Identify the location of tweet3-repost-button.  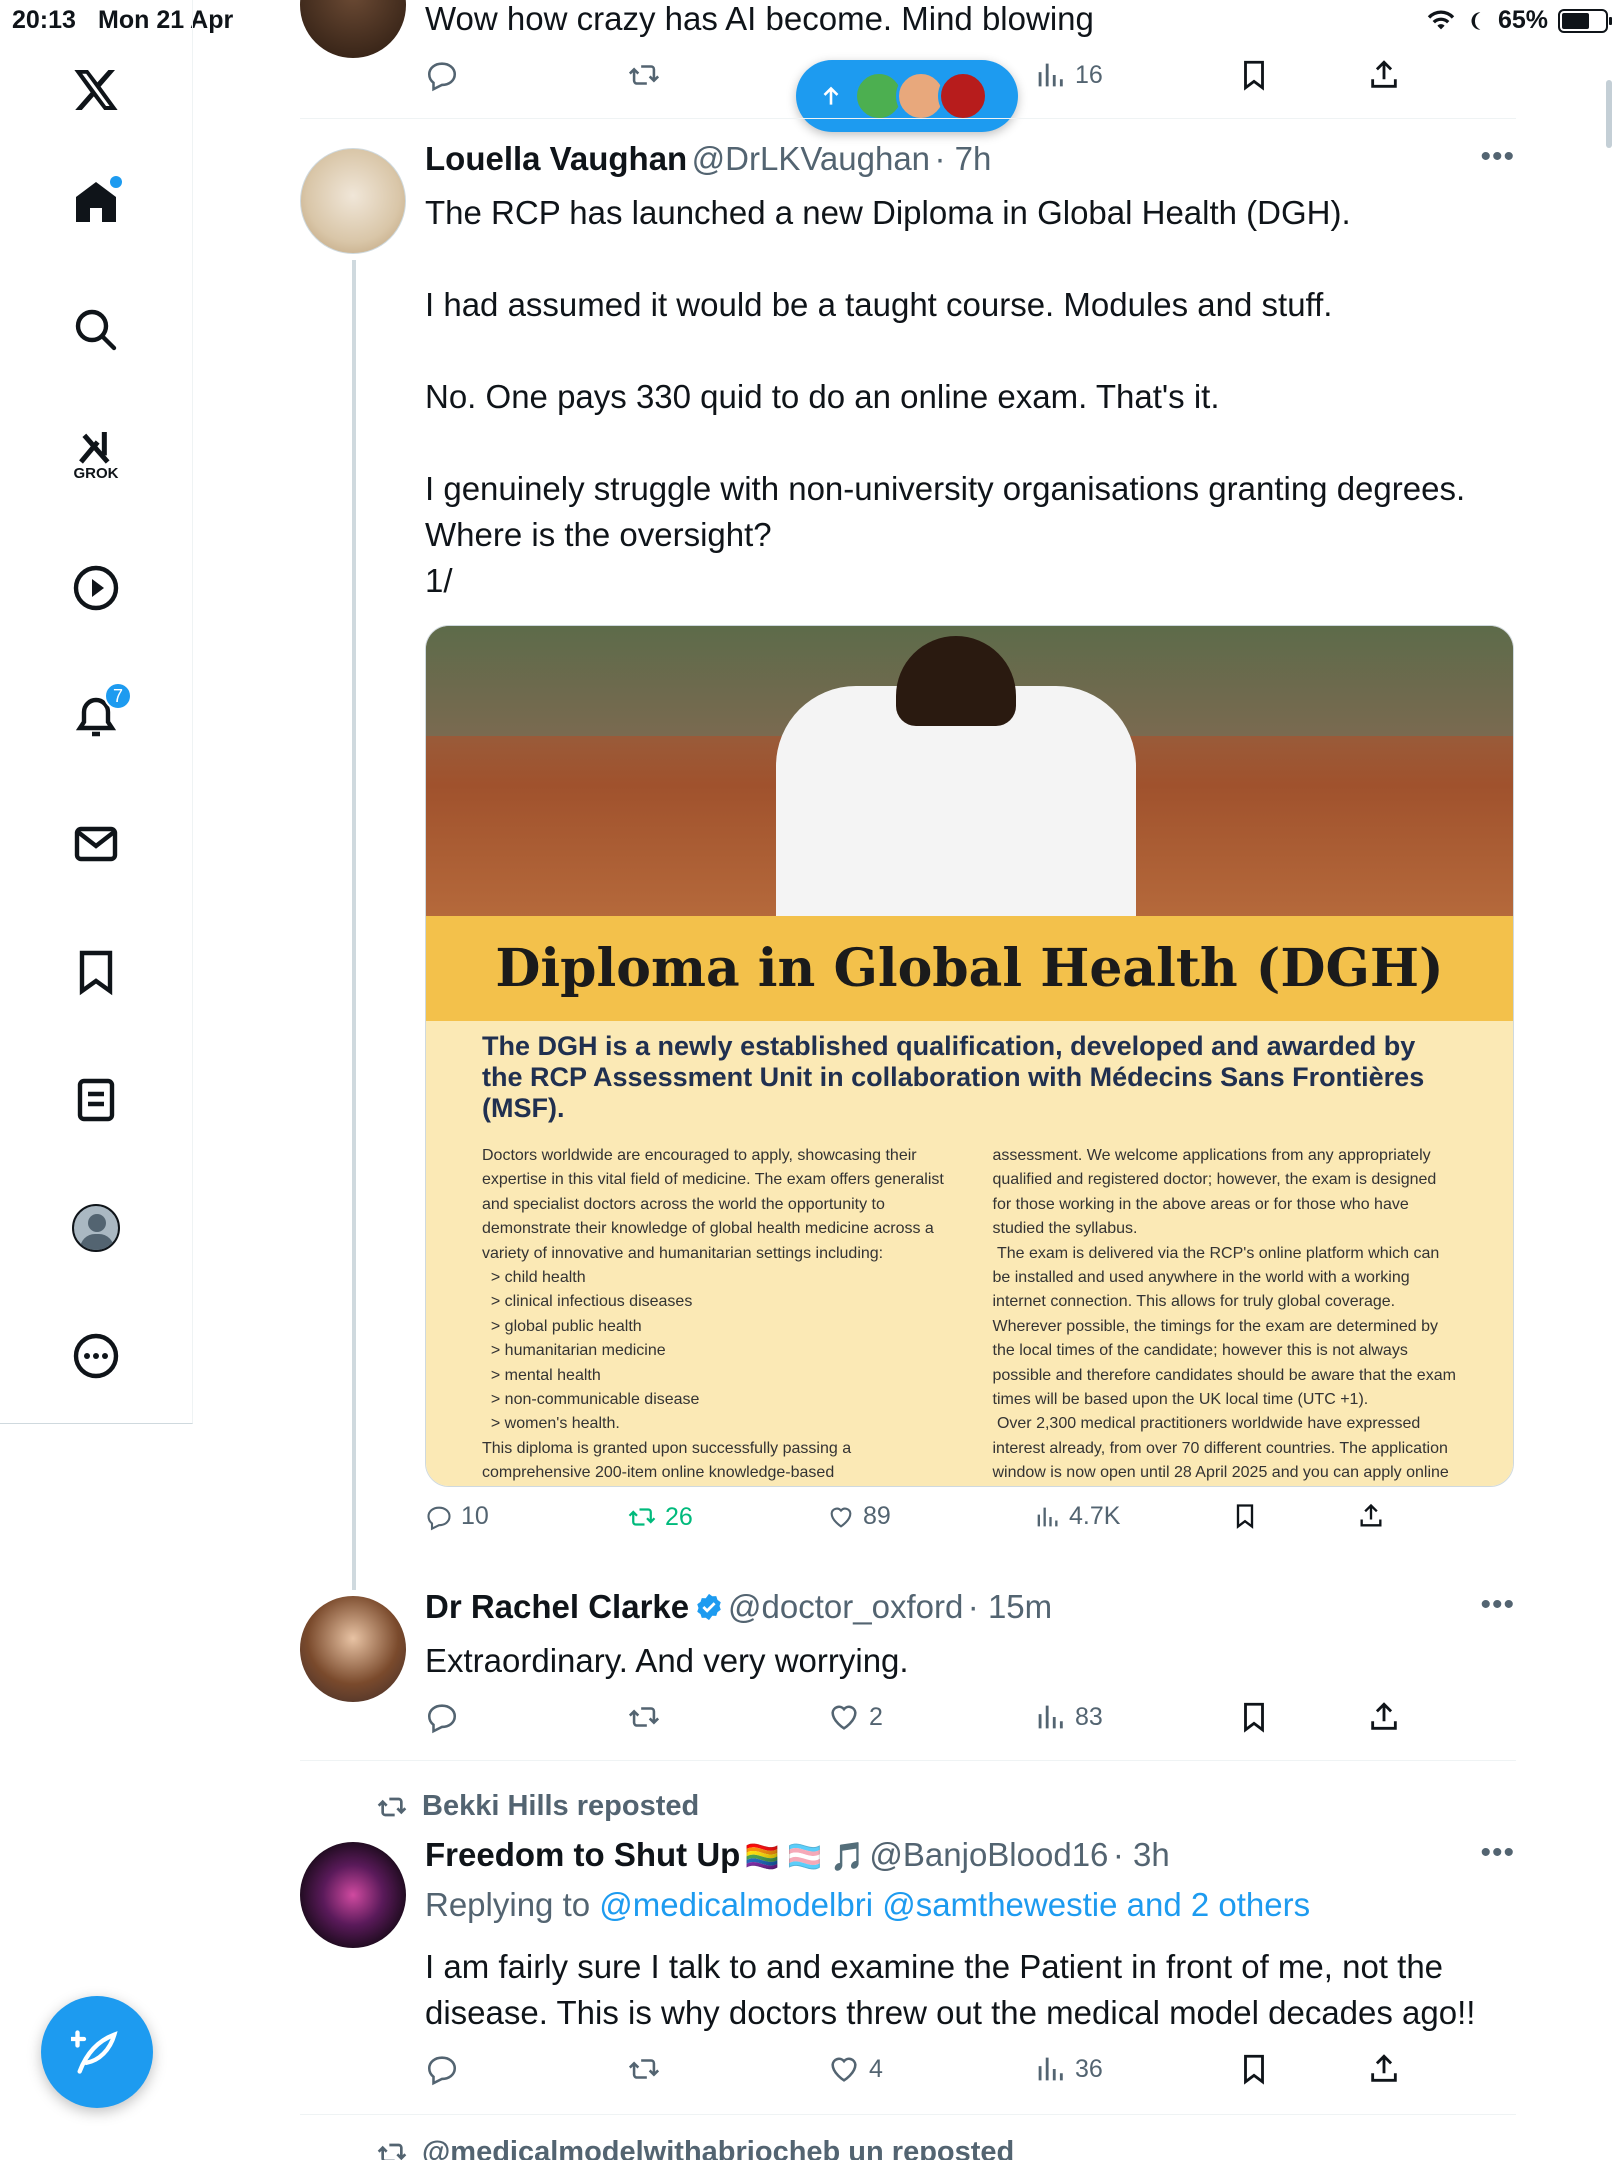
(644, 2069).